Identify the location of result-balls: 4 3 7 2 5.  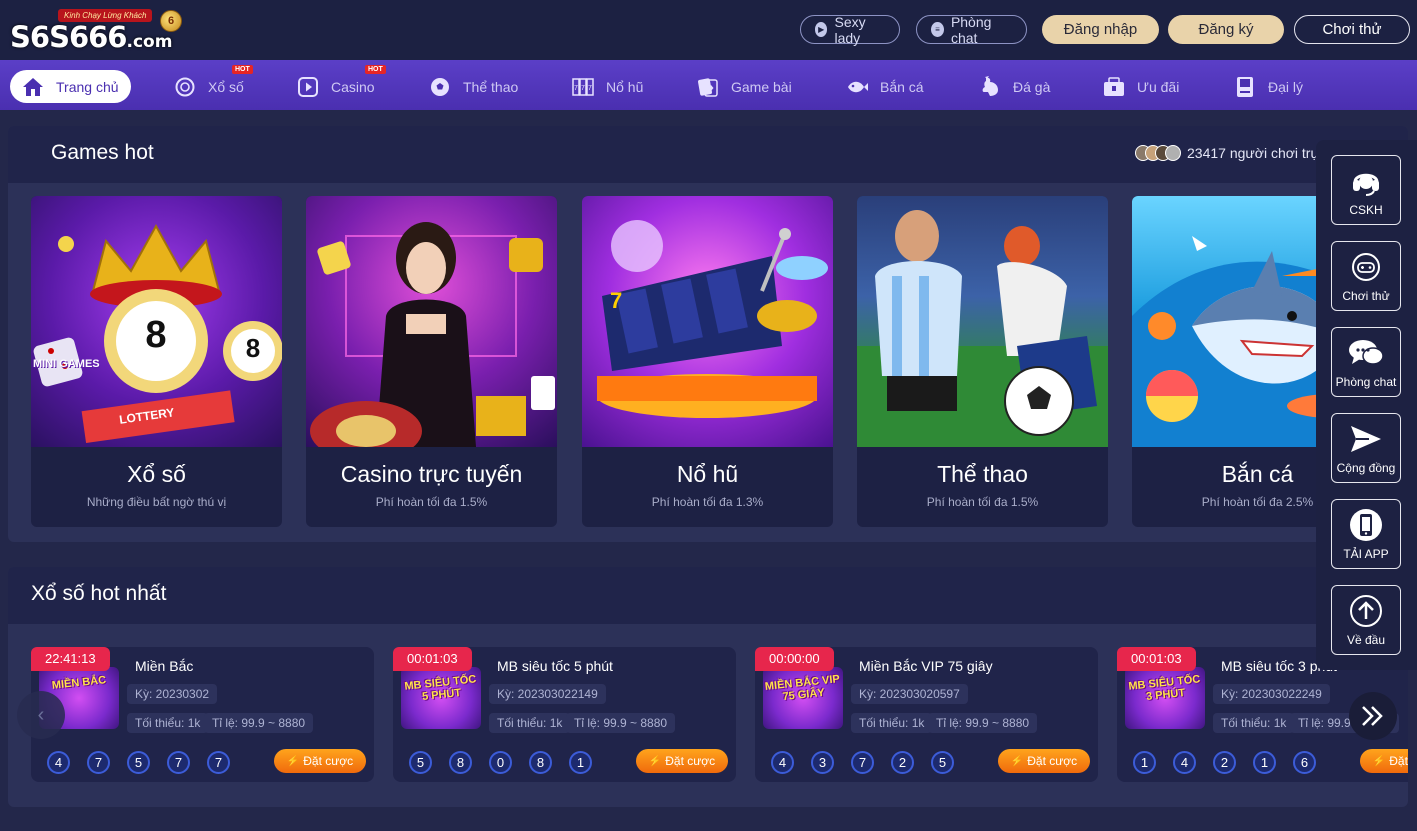
(871, 762).